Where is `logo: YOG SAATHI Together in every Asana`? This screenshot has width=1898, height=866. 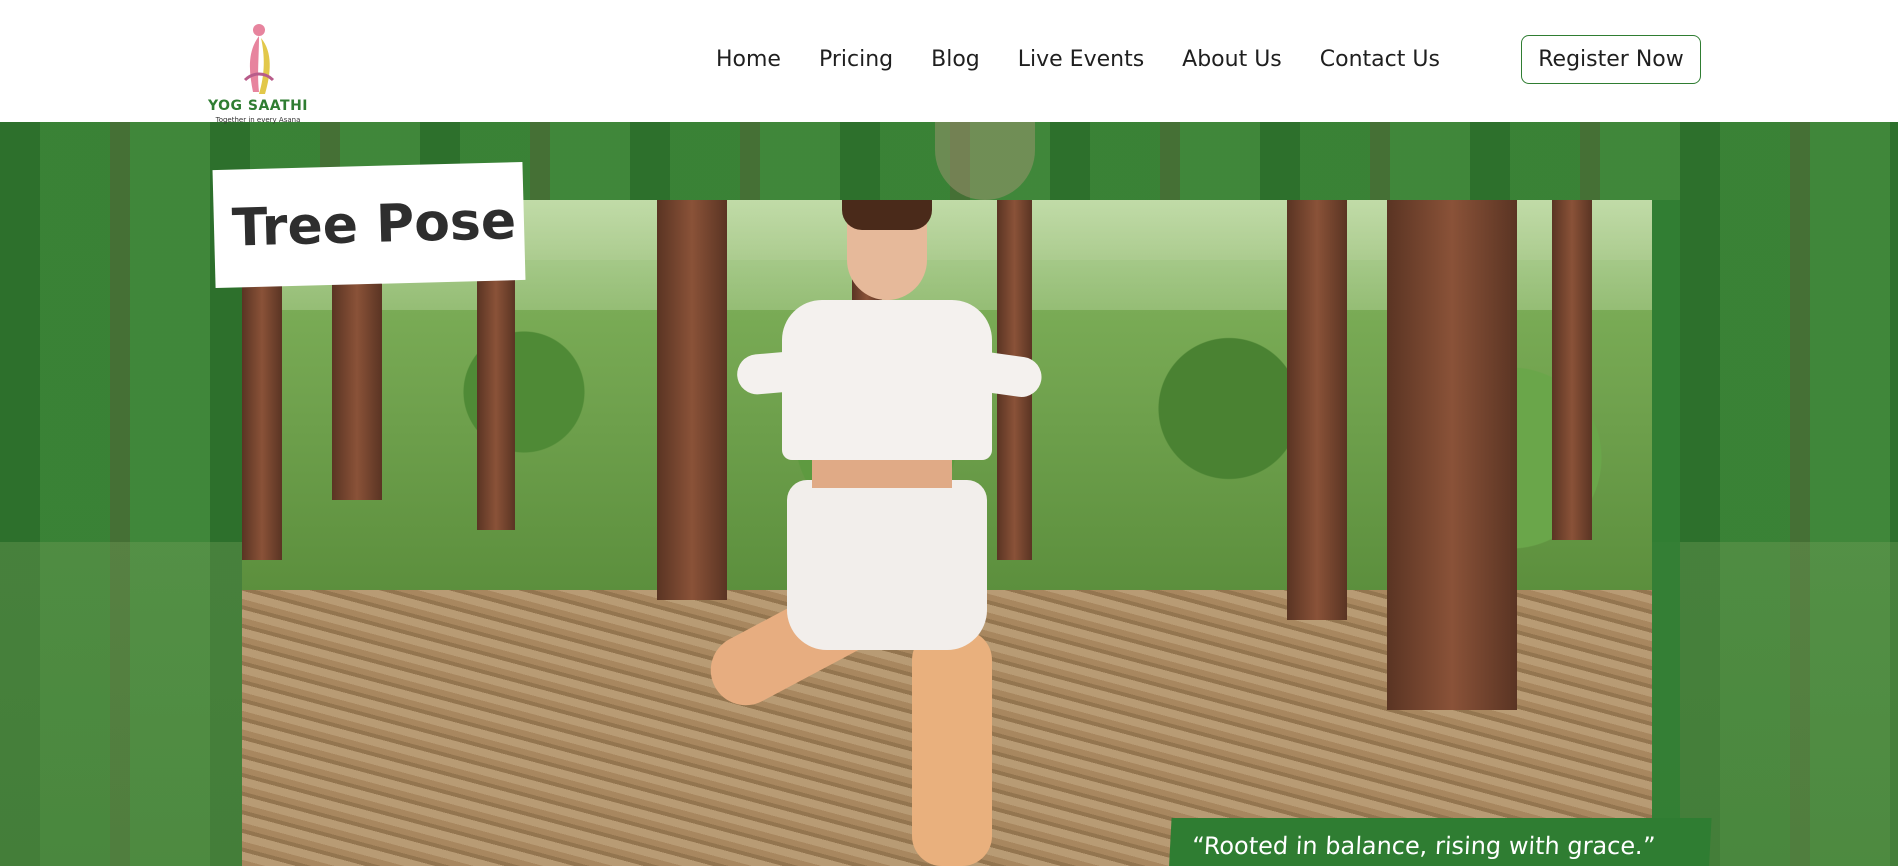 logo: YOG SAATHI Together in every Asana is located at coordinates (258, 74).